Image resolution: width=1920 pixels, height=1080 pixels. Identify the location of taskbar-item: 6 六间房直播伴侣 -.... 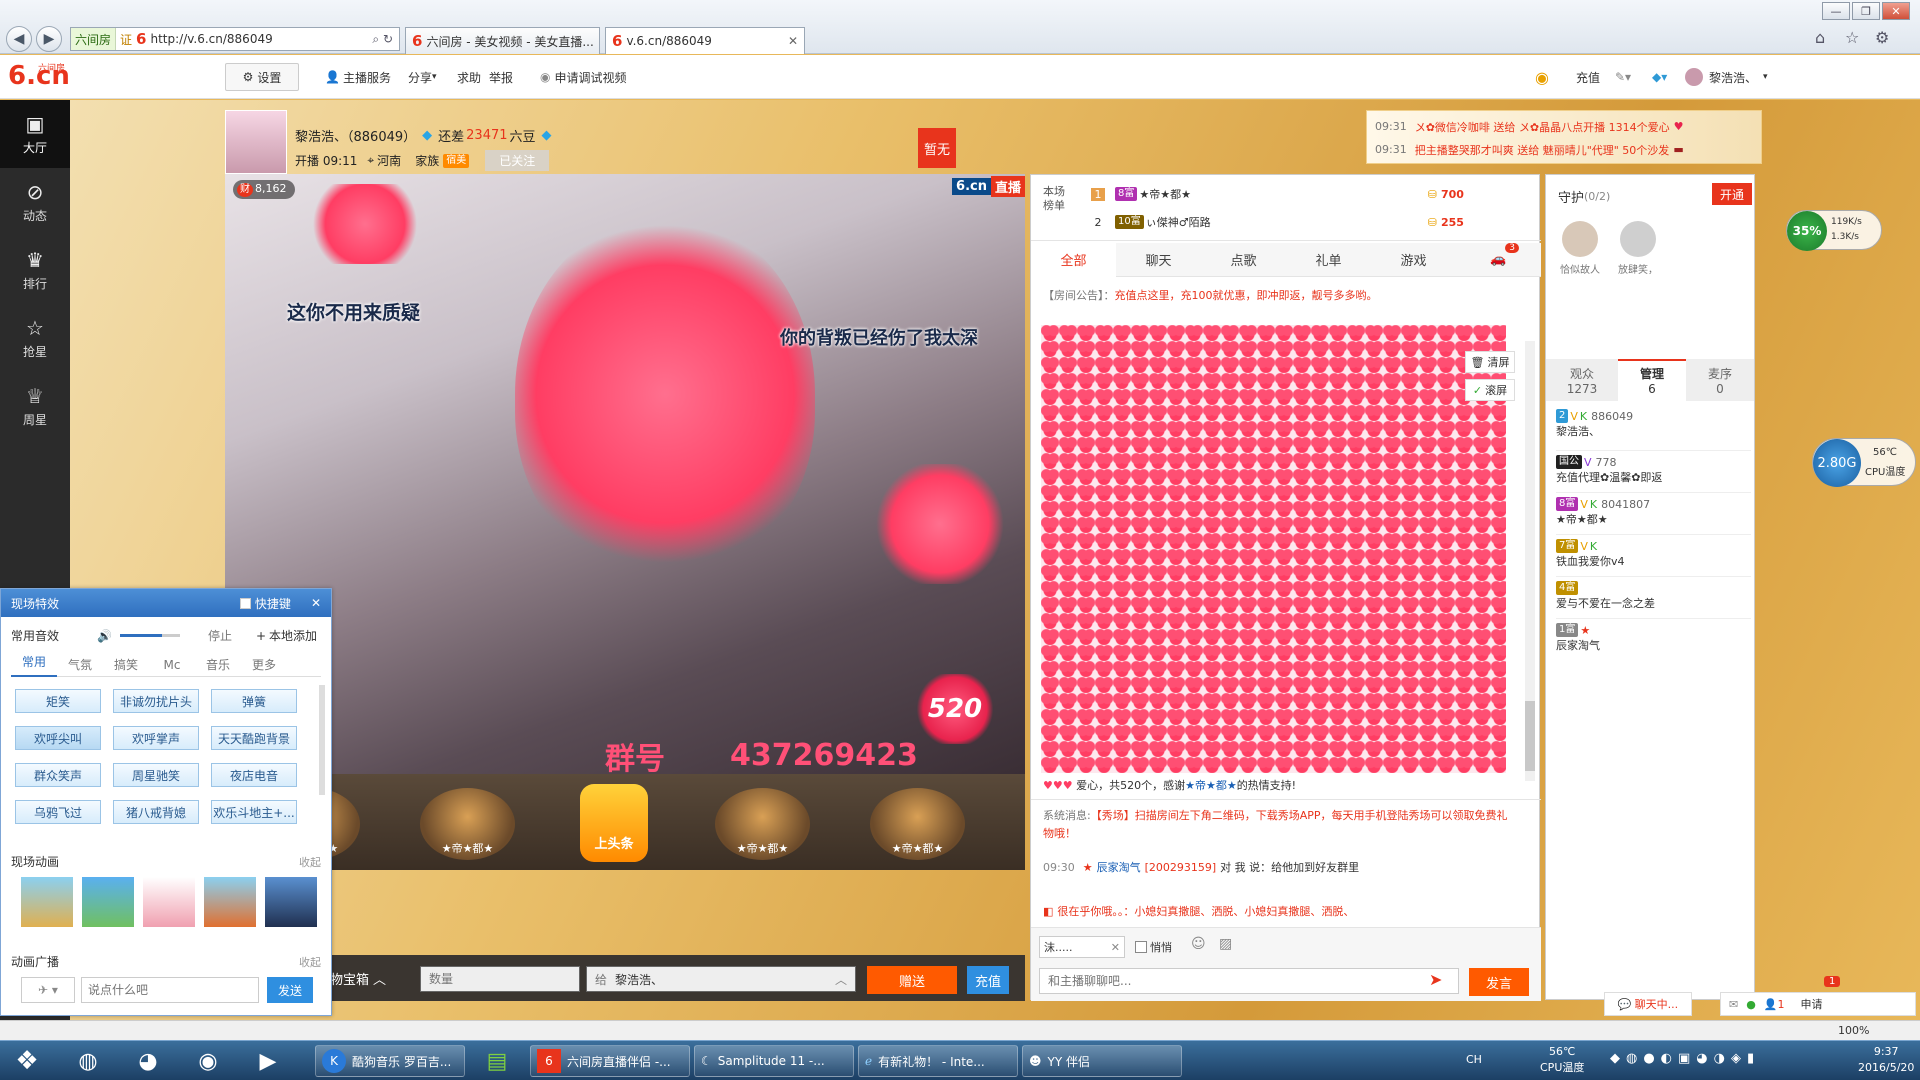
(610, 1061).